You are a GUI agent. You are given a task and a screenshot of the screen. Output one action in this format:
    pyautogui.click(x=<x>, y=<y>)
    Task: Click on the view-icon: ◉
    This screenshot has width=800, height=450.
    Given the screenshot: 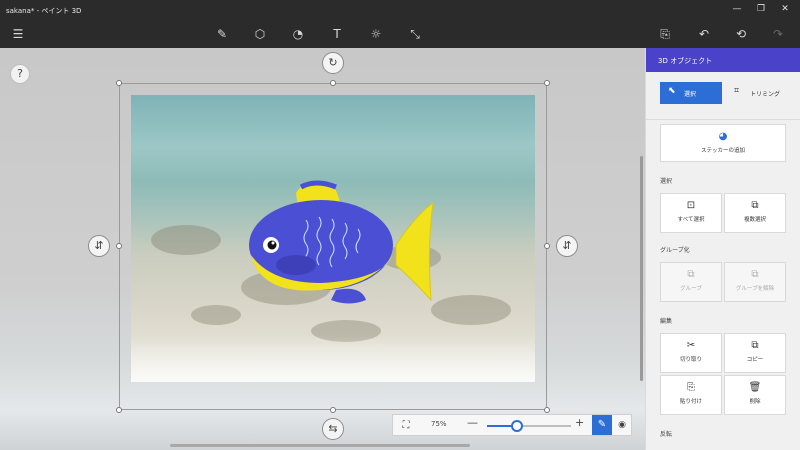 What is the action you would take?
    pyautogui.click(x=622, y=425)
    